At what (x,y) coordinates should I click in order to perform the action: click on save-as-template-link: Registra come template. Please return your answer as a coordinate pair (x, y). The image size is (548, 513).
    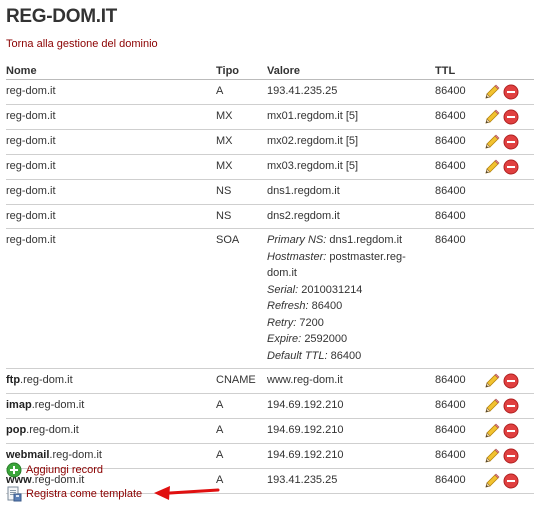
    Looking at the image, I should click on (74, 494).